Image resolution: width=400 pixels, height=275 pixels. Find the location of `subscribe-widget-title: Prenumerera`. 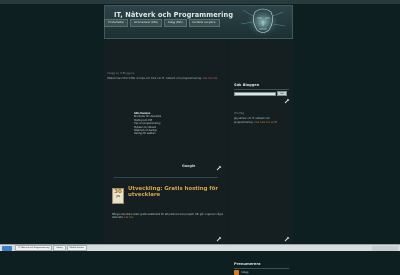

subscribe-widget-title: Prenumerera is located at coordinates (247, 264).